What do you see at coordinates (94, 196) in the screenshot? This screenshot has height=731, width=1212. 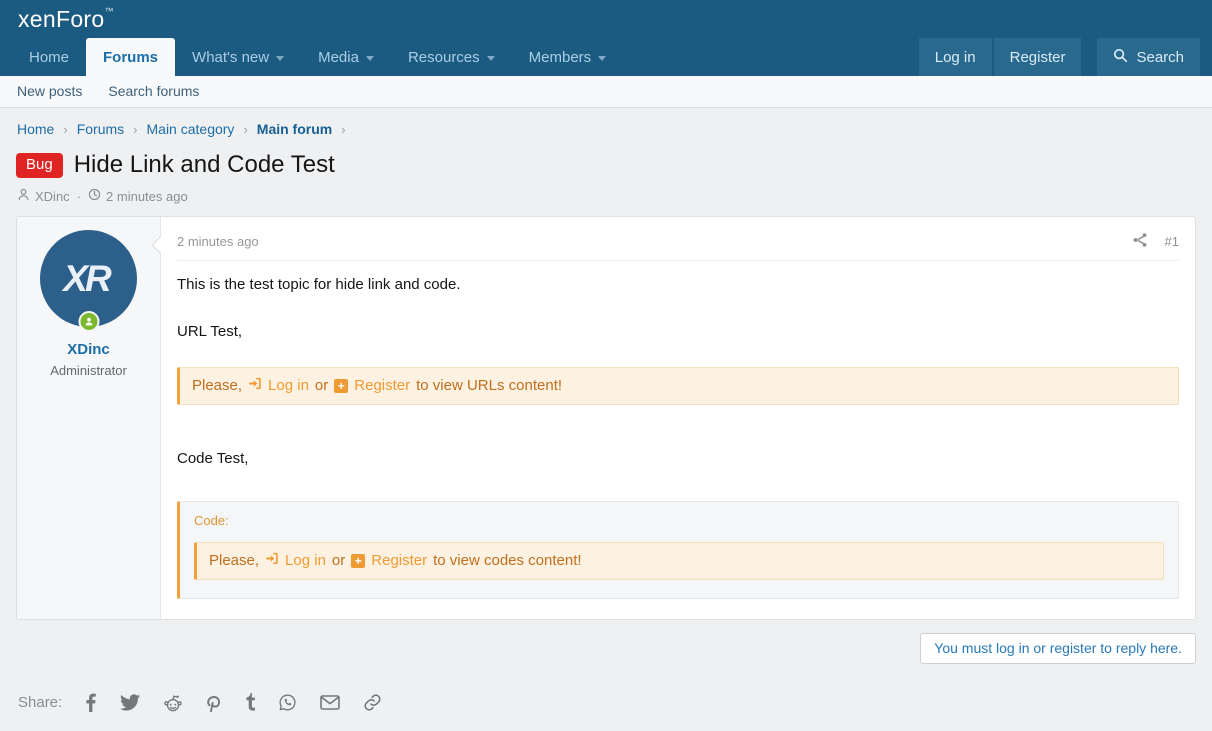 I see `clock-icon` at bounding box center [94, 196].